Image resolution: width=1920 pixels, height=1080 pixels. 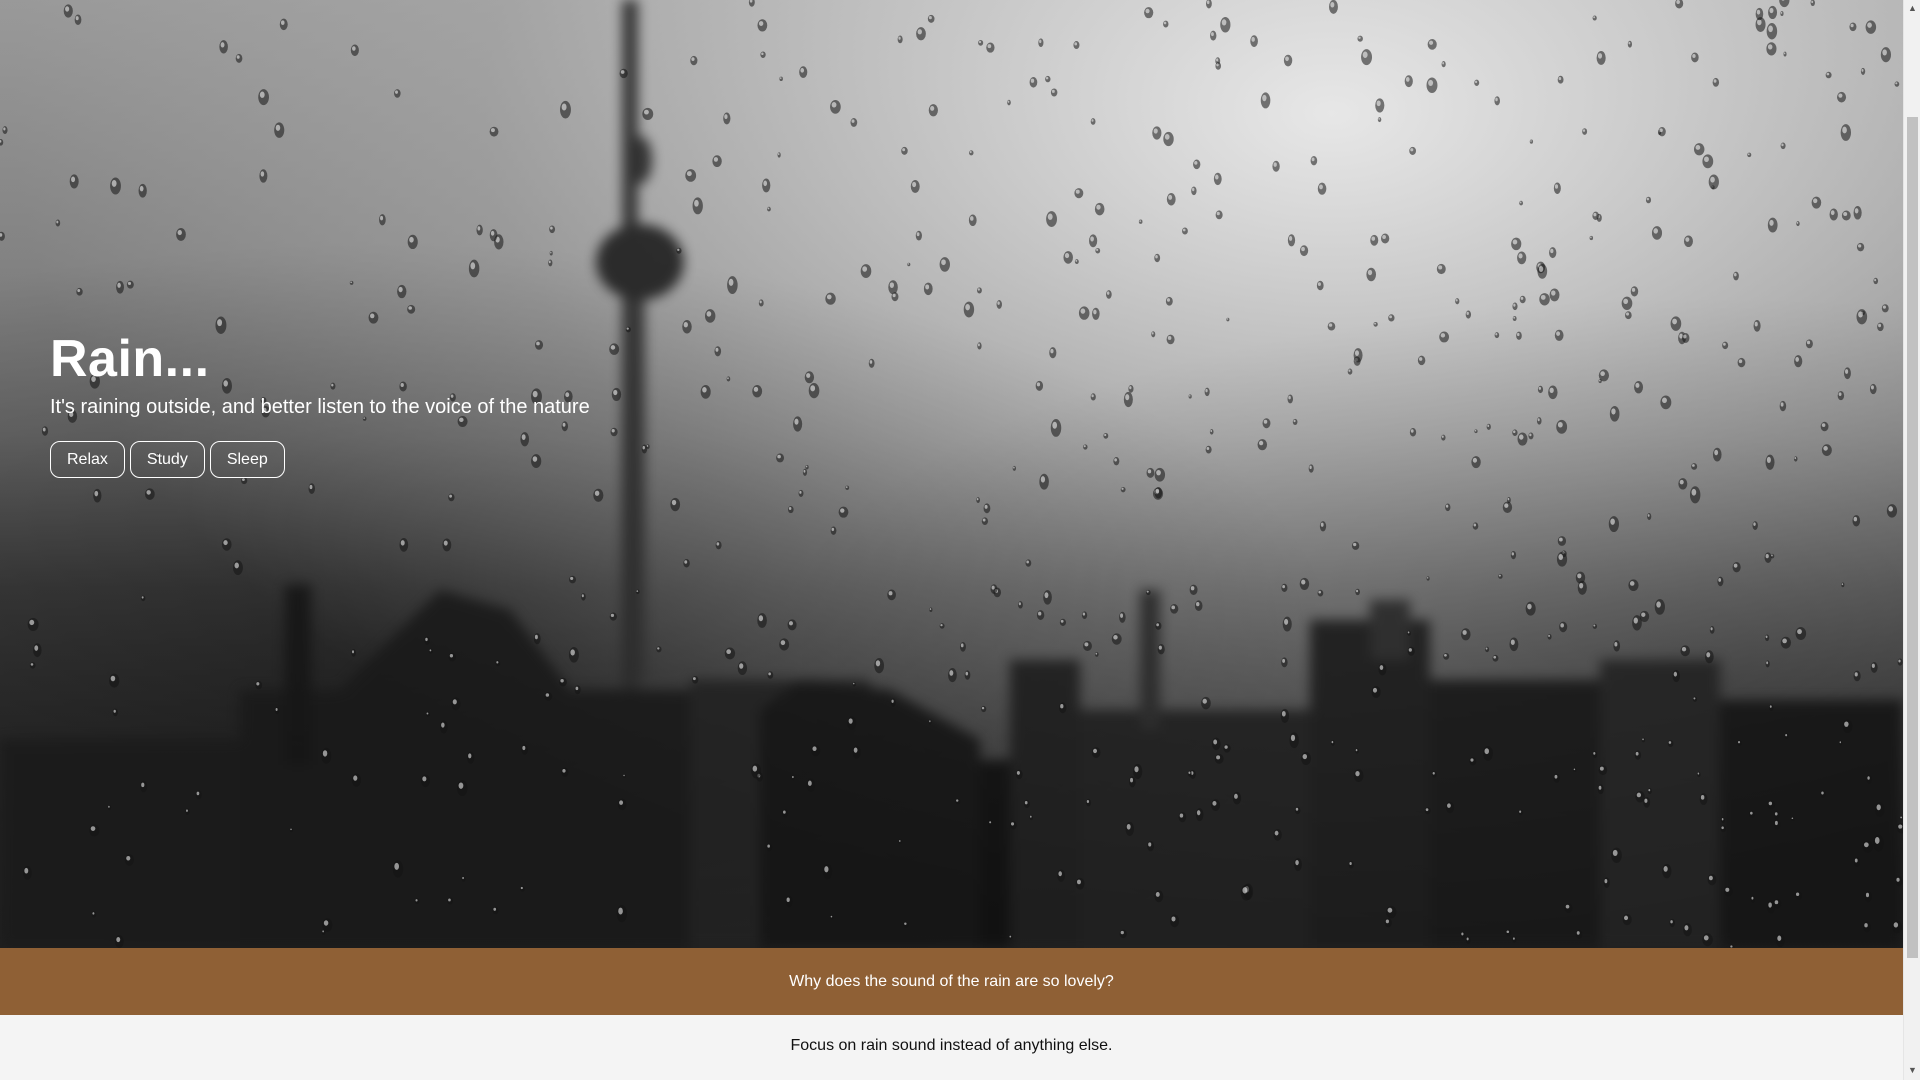 What do you see at coordinates (1912, 1070) in the screenshot?
I see `scroll-down-arrow-icon: ▼` at bounding box center [1912, 1070].